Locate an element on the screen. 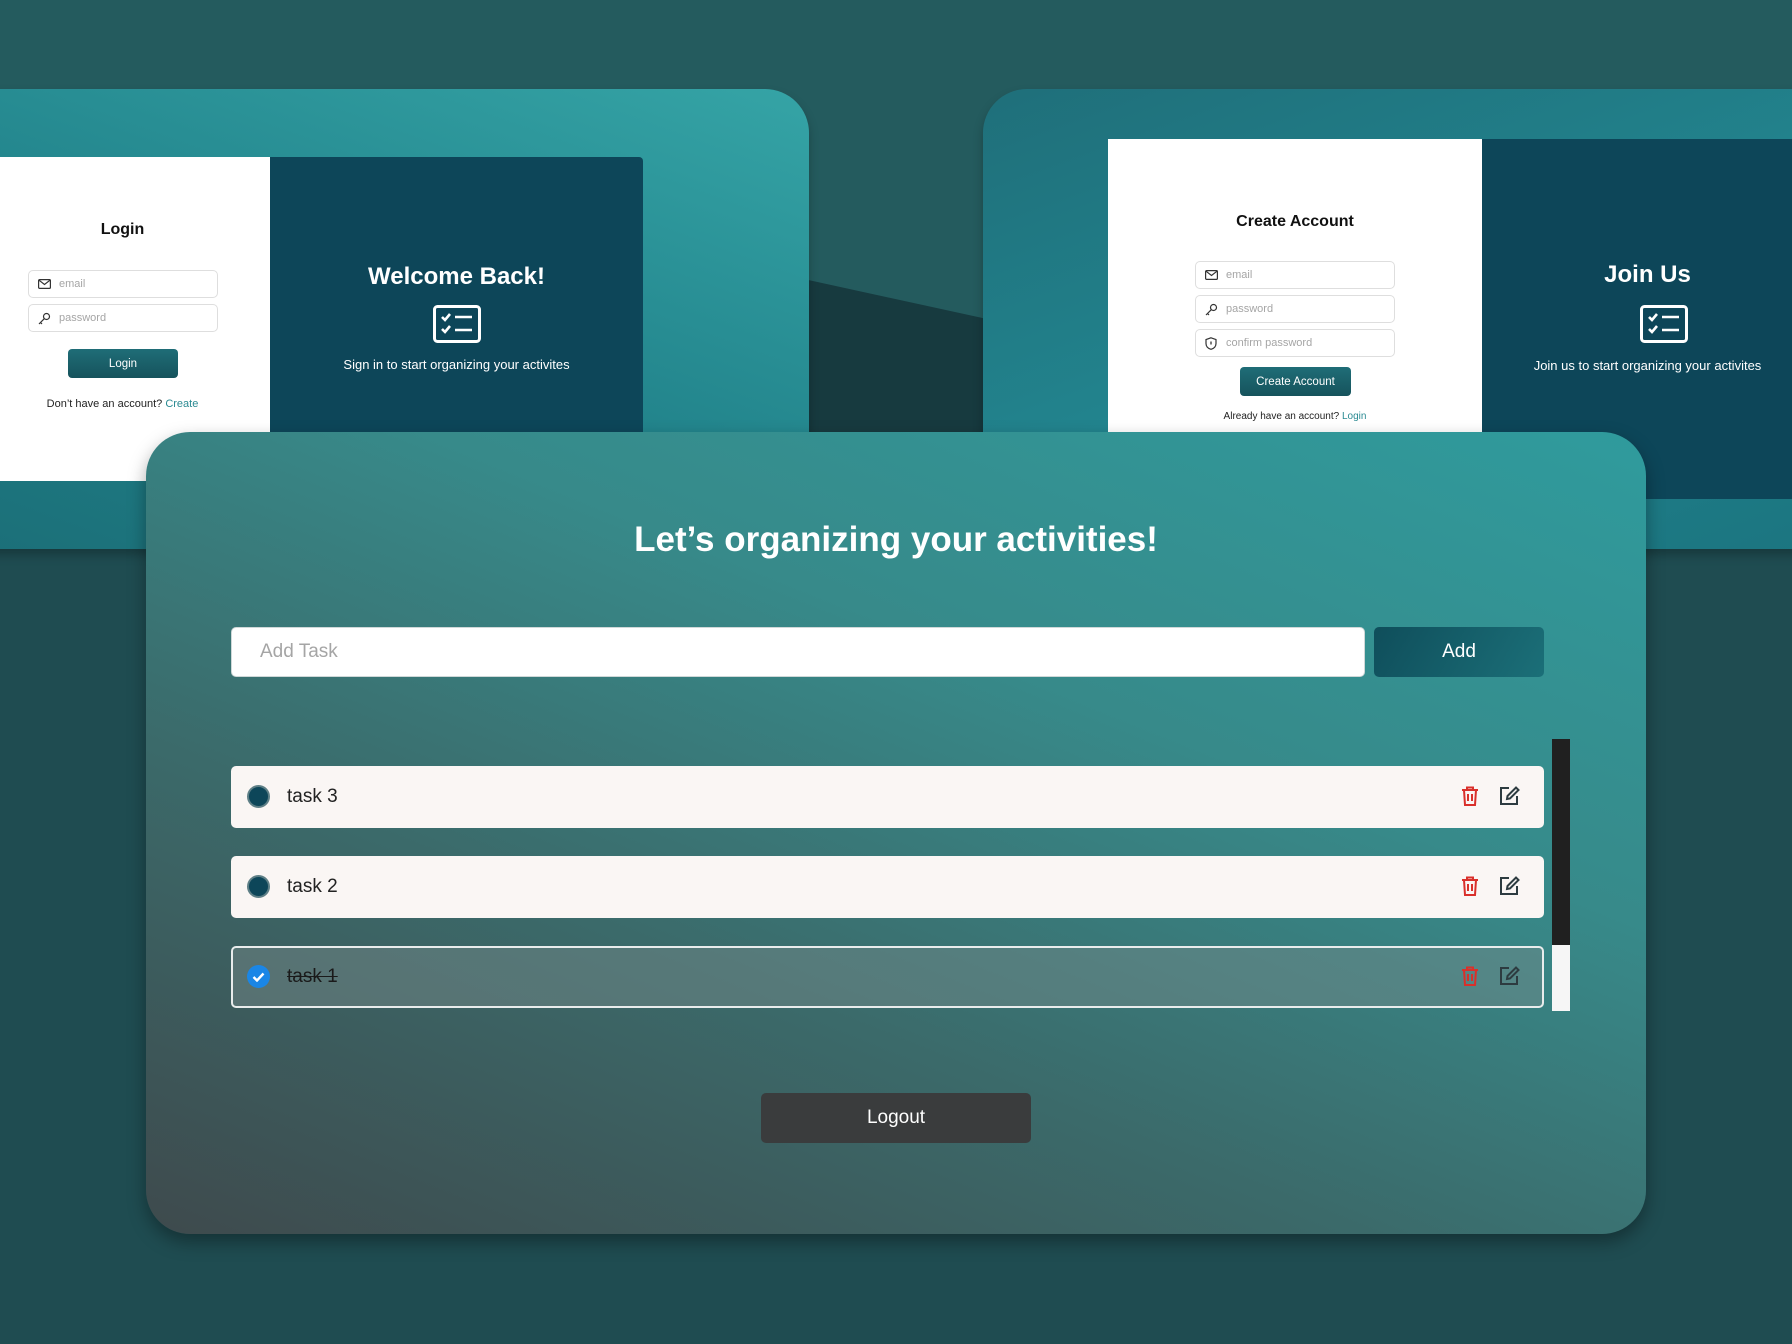  create-link: Create is located at coordinates (181, 404).